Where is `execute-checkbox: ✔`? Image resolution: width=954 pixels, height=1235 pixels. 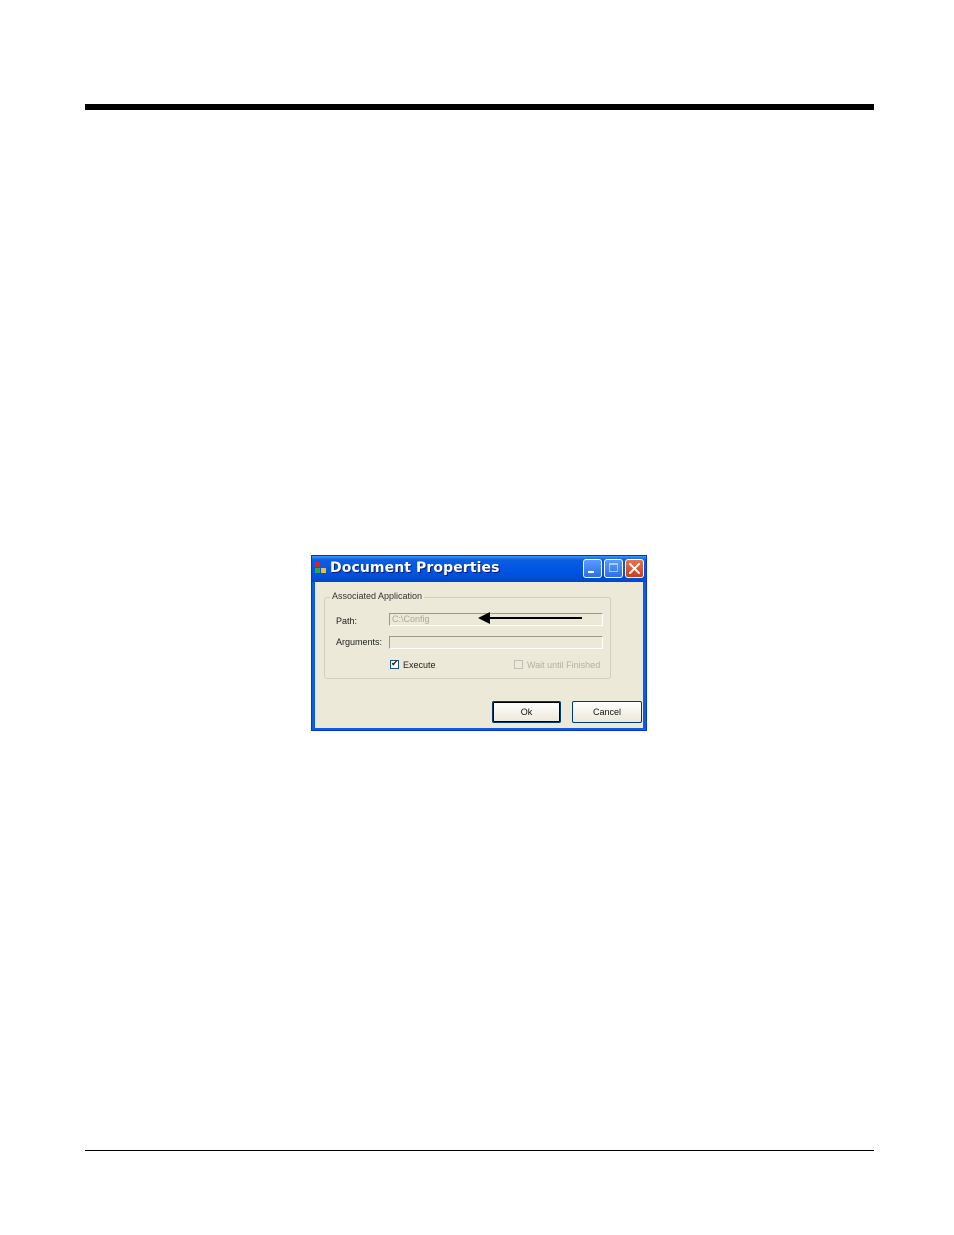
execute-checkbox: ✔ is located at coordinates (394, 664).